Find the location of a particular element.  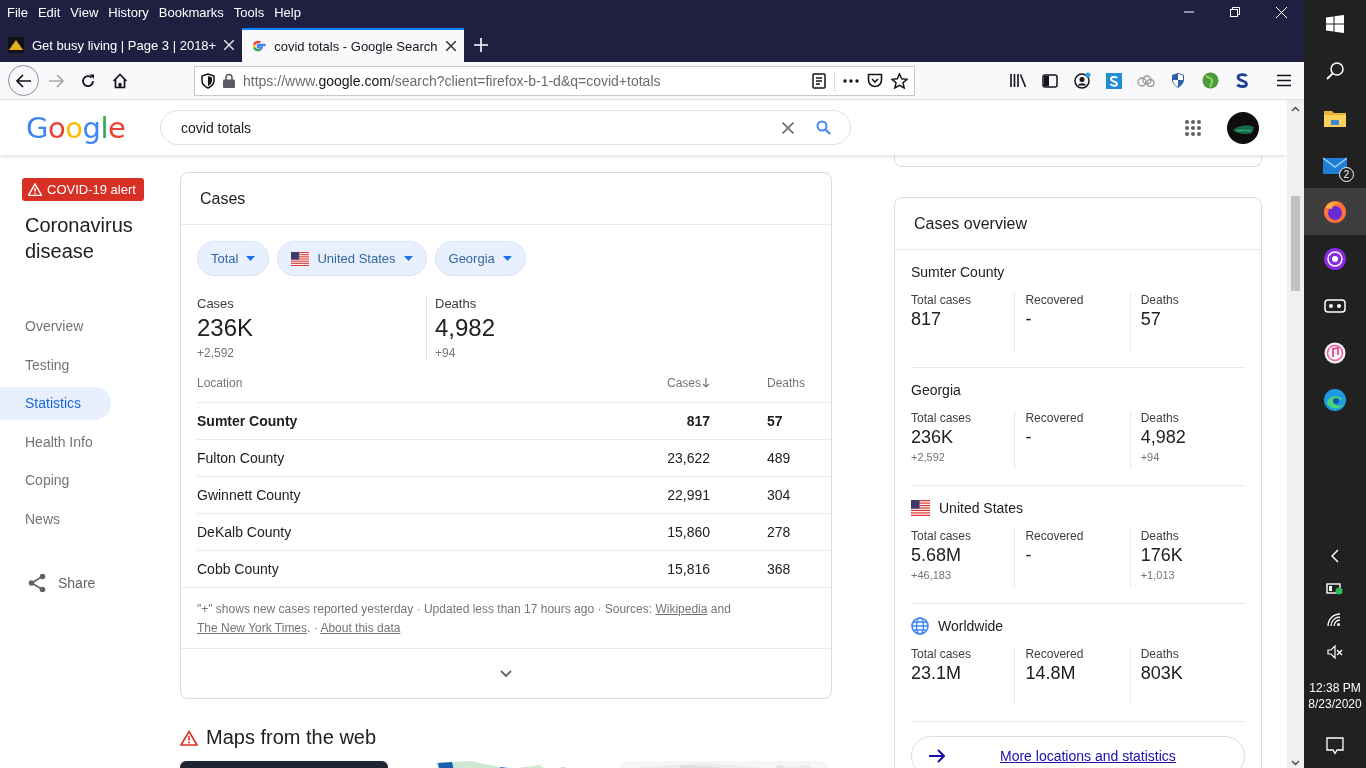

share-button: Share is located at coordinates (62, 583).